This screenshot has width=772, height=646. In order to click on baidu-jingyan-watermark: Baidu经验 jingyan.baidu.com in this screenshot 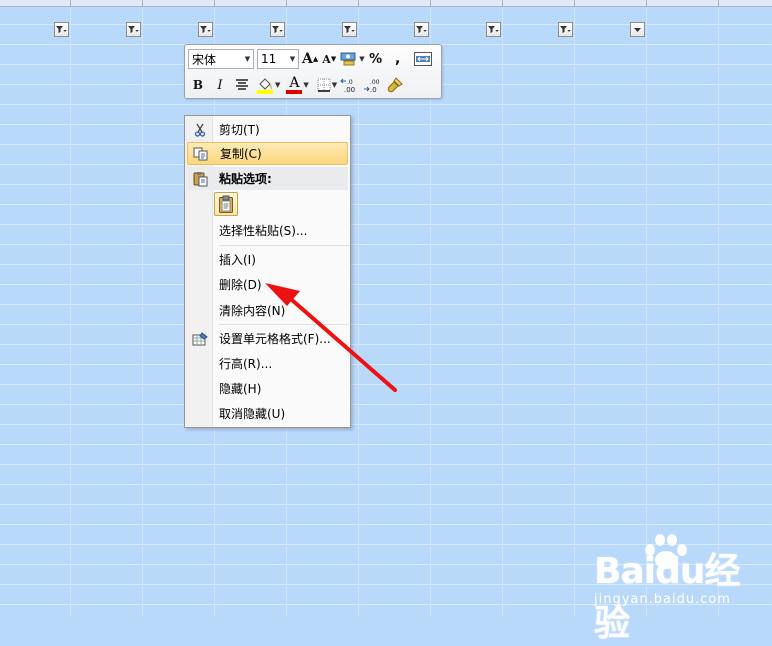, I will do `click(678, 587)`.